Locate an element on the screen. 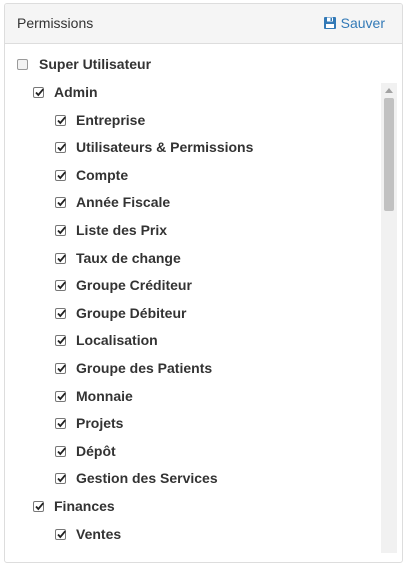 The height and width of the screenshot is (563, 409). save-button: Sauver is located at coordinates (354, 23).